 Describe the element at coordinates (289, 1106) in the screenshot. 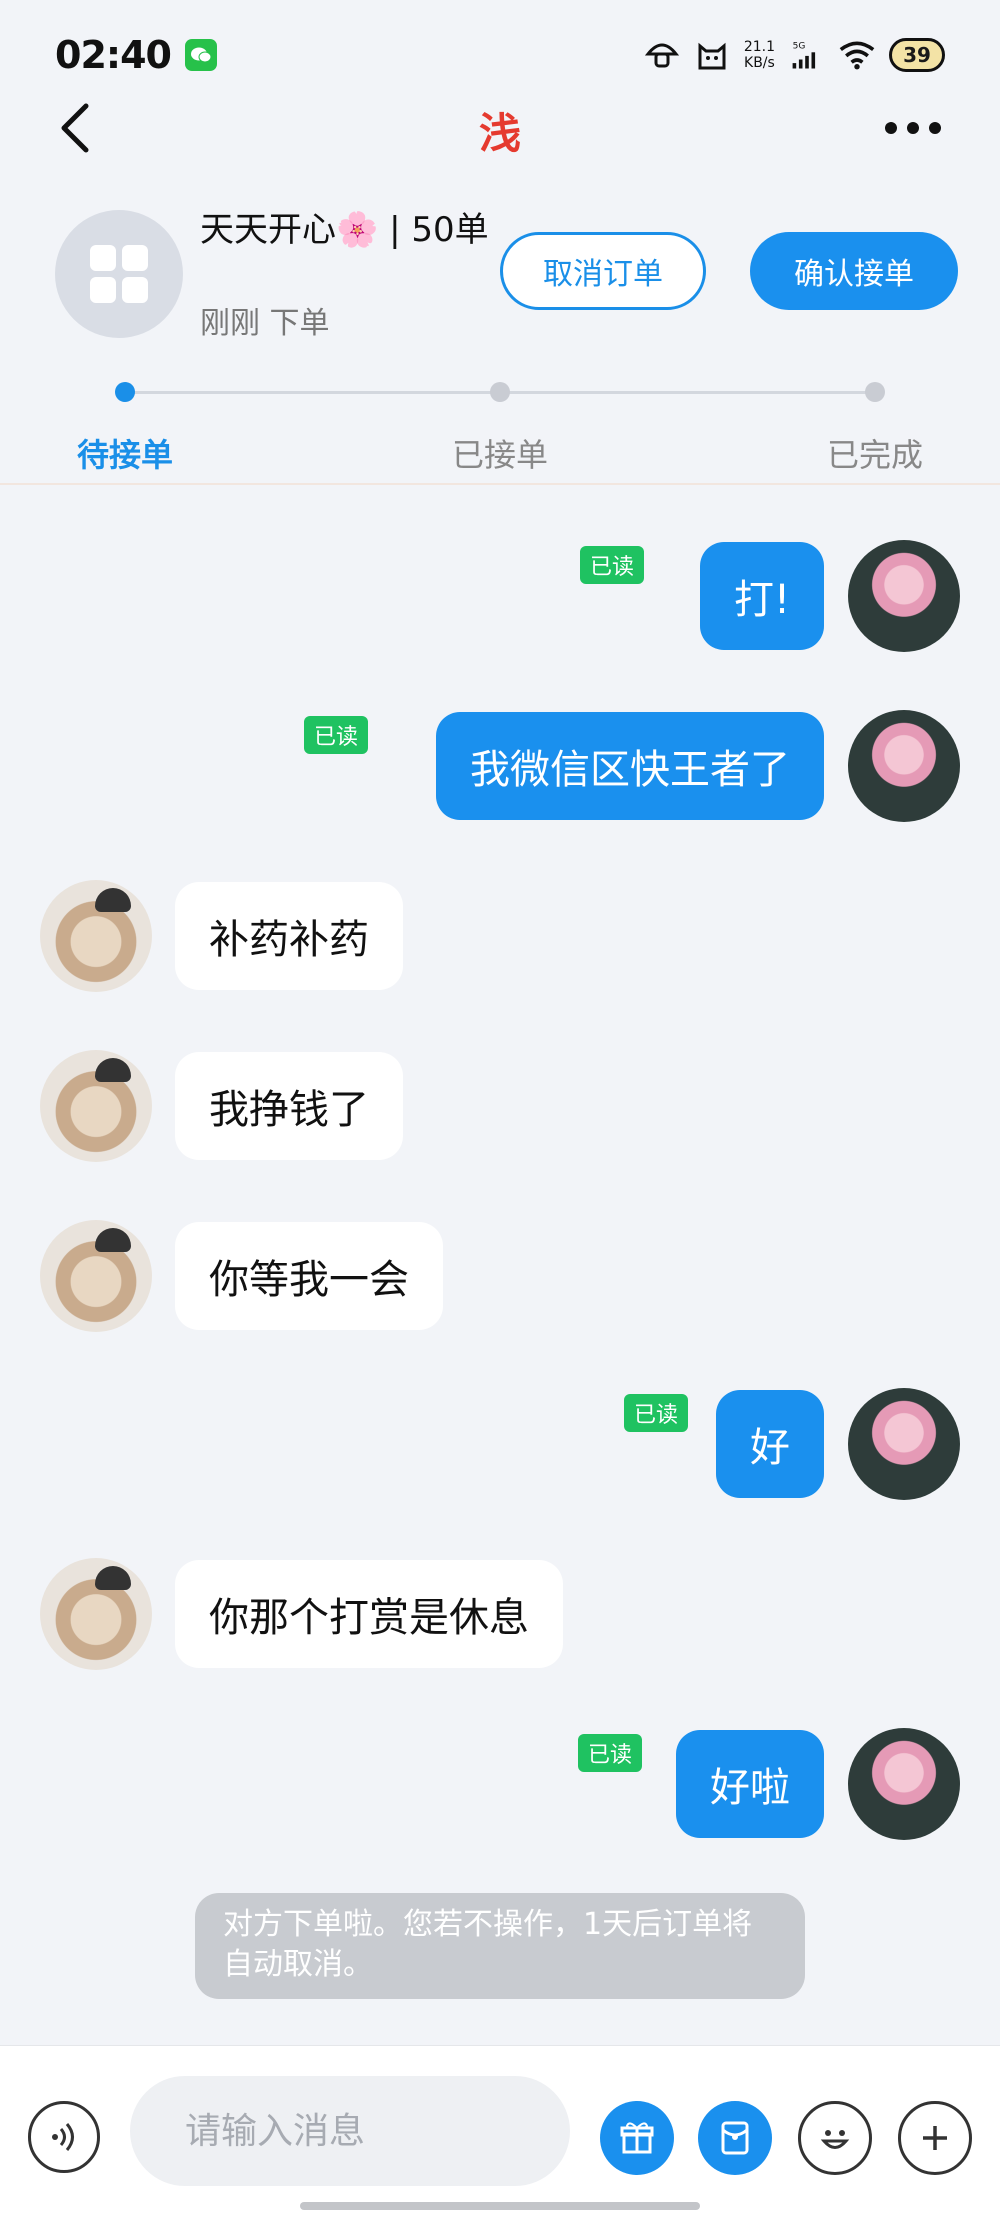

I see `message-bubble-received: 我挣钱了` at that location.